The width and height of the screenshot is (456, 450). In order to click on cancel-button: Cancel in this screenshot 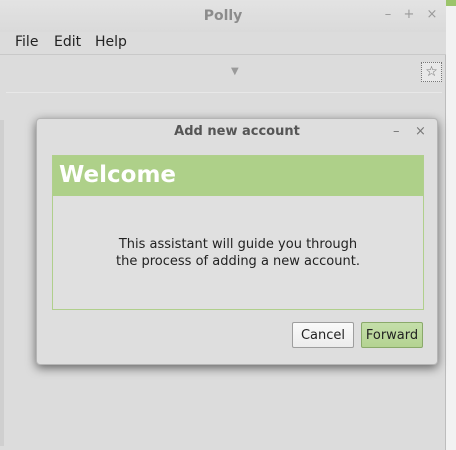, I will do `click(323, 335)`.